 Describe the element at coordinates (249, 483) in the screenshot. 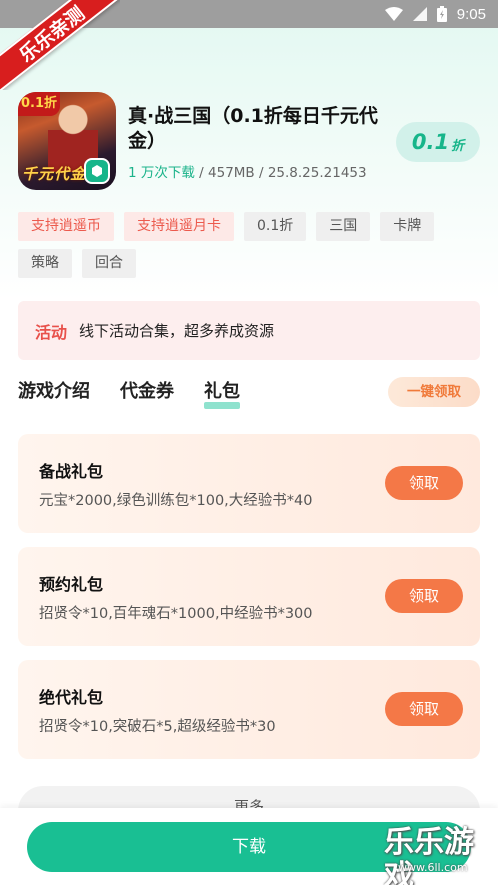

I see `gift-card: 备战礼包 元宝*2000,绿色训练包*100,大经验书*40 领取` at that location.